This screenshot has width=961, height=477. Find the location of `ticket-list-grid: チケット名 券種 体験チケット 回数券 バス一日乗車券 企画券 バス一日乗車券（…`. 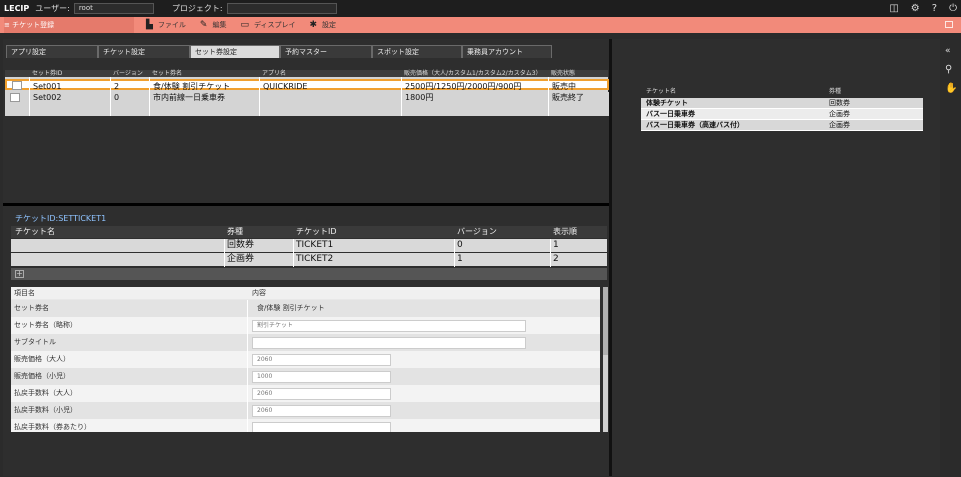

ticket-list-grid: チケット名 券種 体験チケット 回数券 バス一日乗車券 企画券 バス一日乗車券（… is located at coordinates (782, 108).